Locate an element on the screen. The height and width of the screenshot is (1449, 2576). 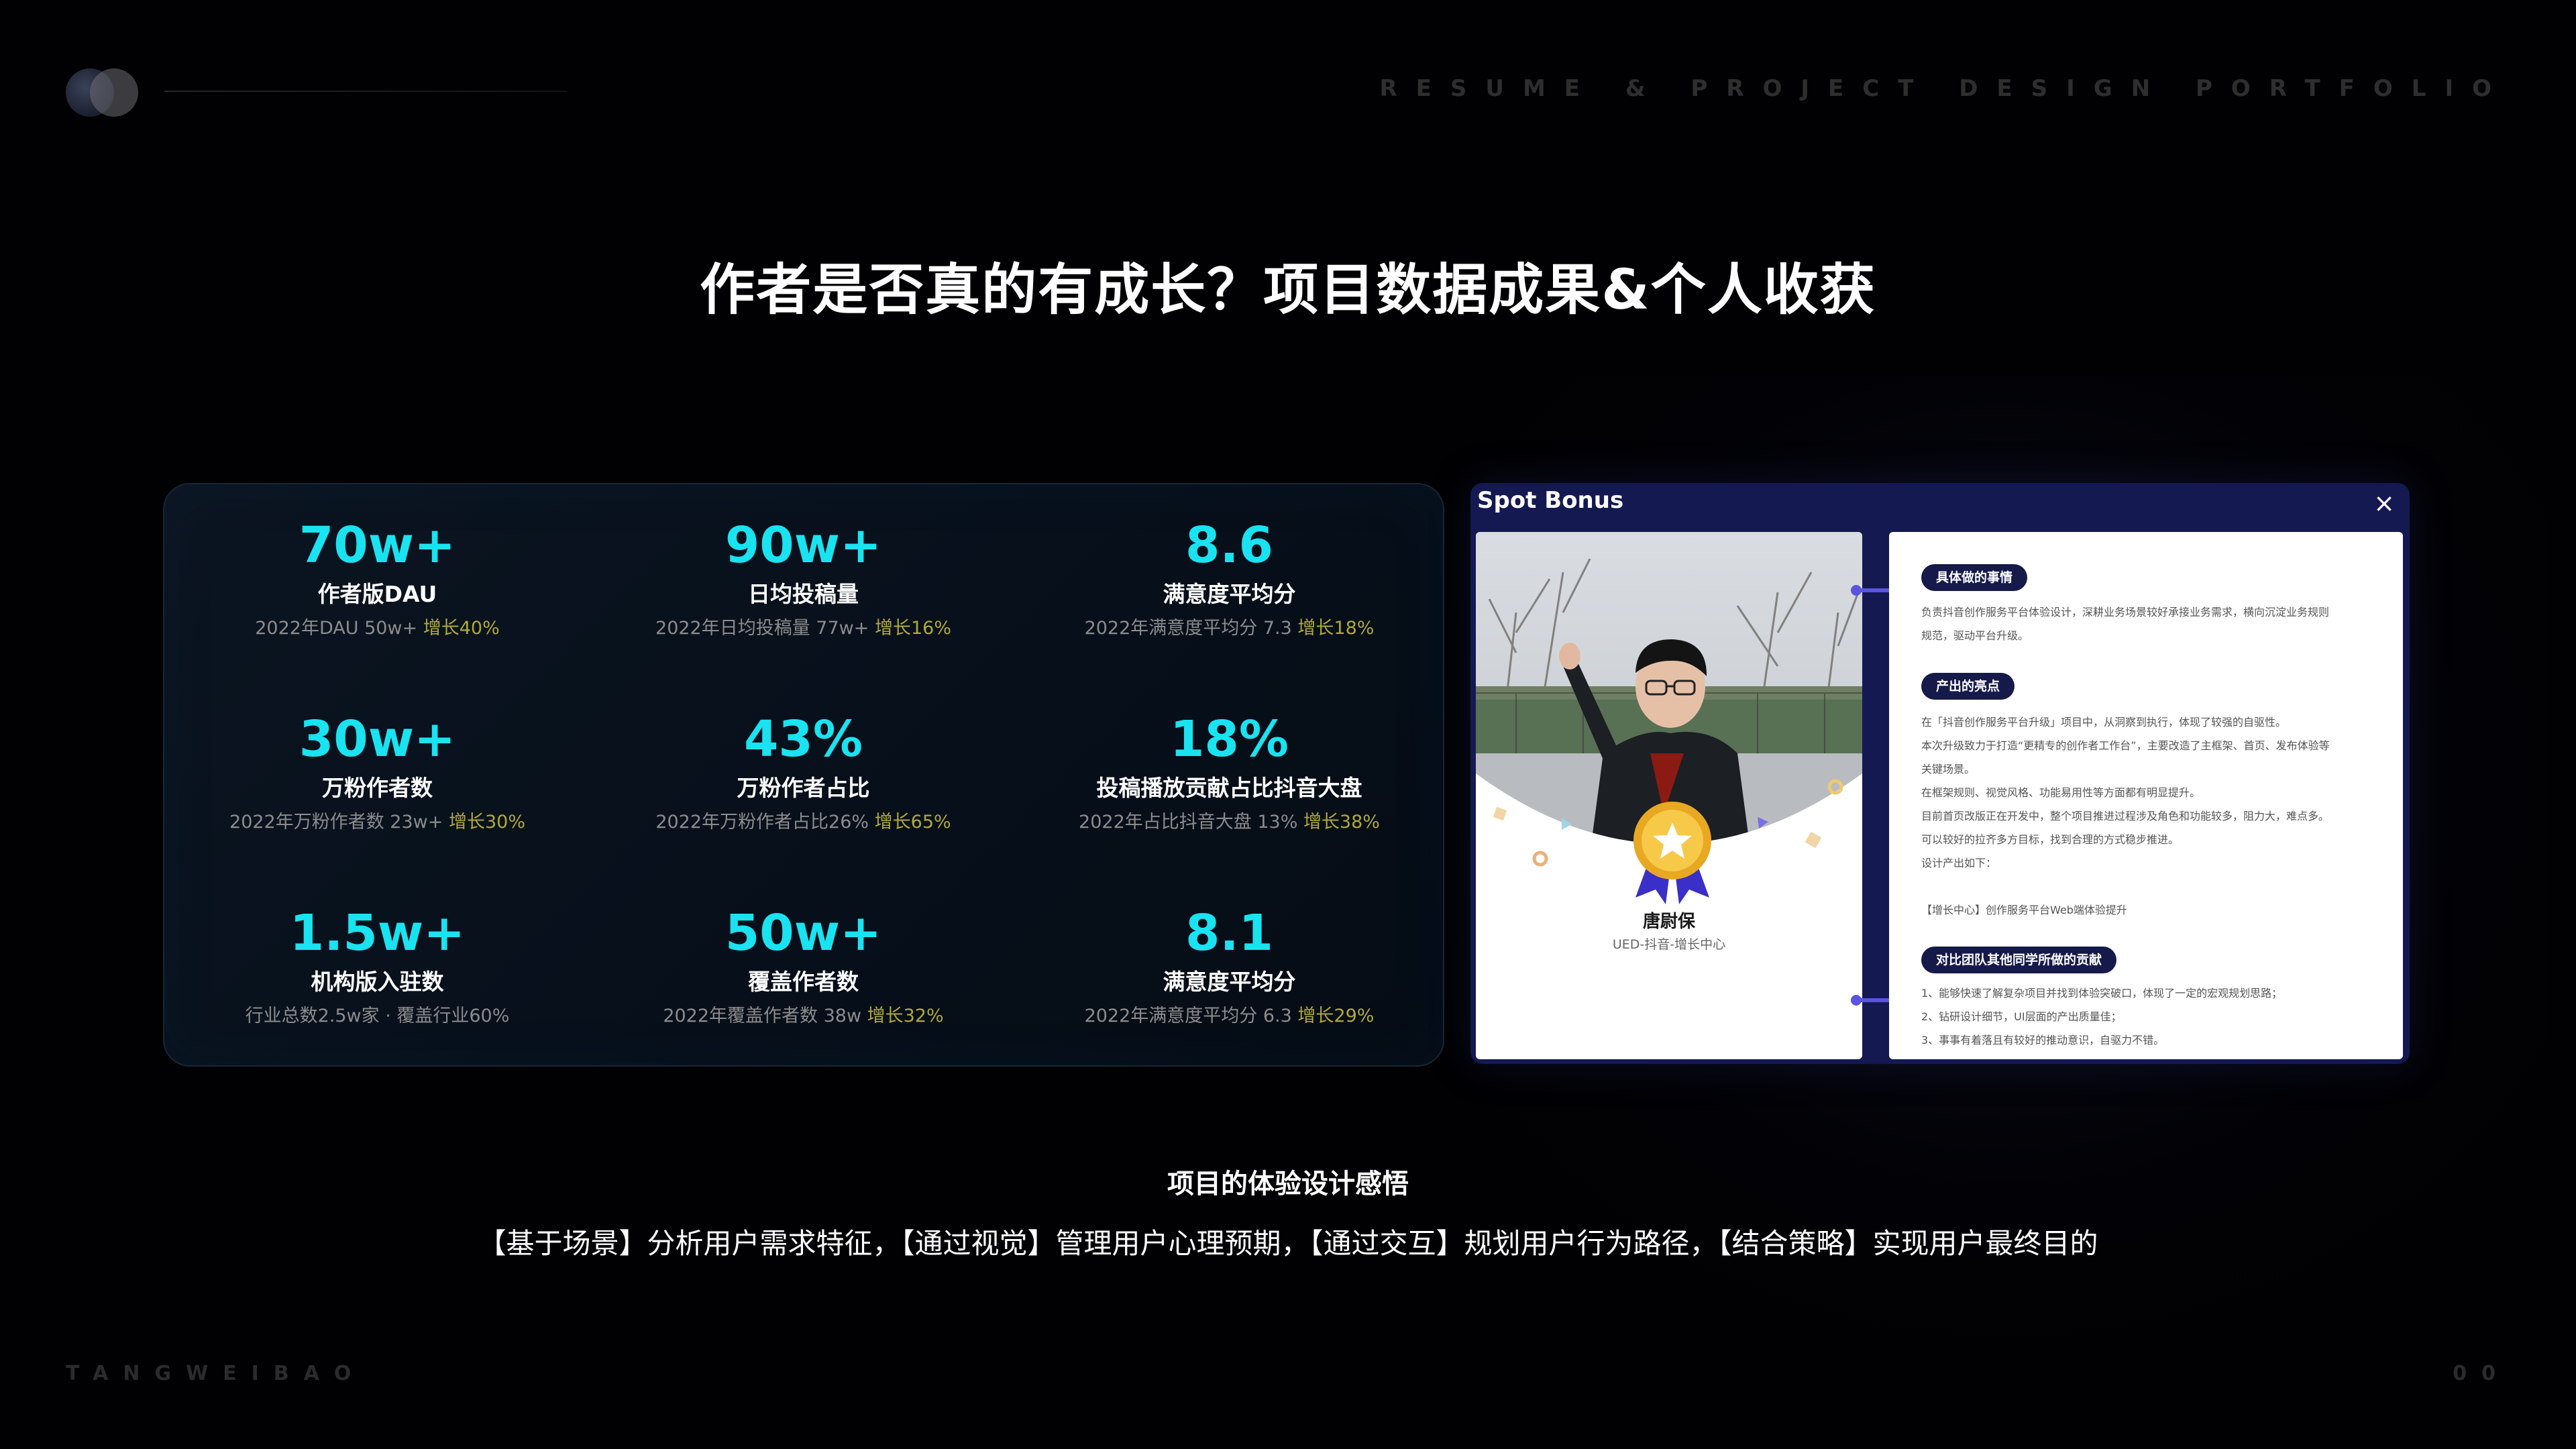
stat-sub: 2022年满意度平均分 7.3 增长18% is located at coordinates (1229, 628).